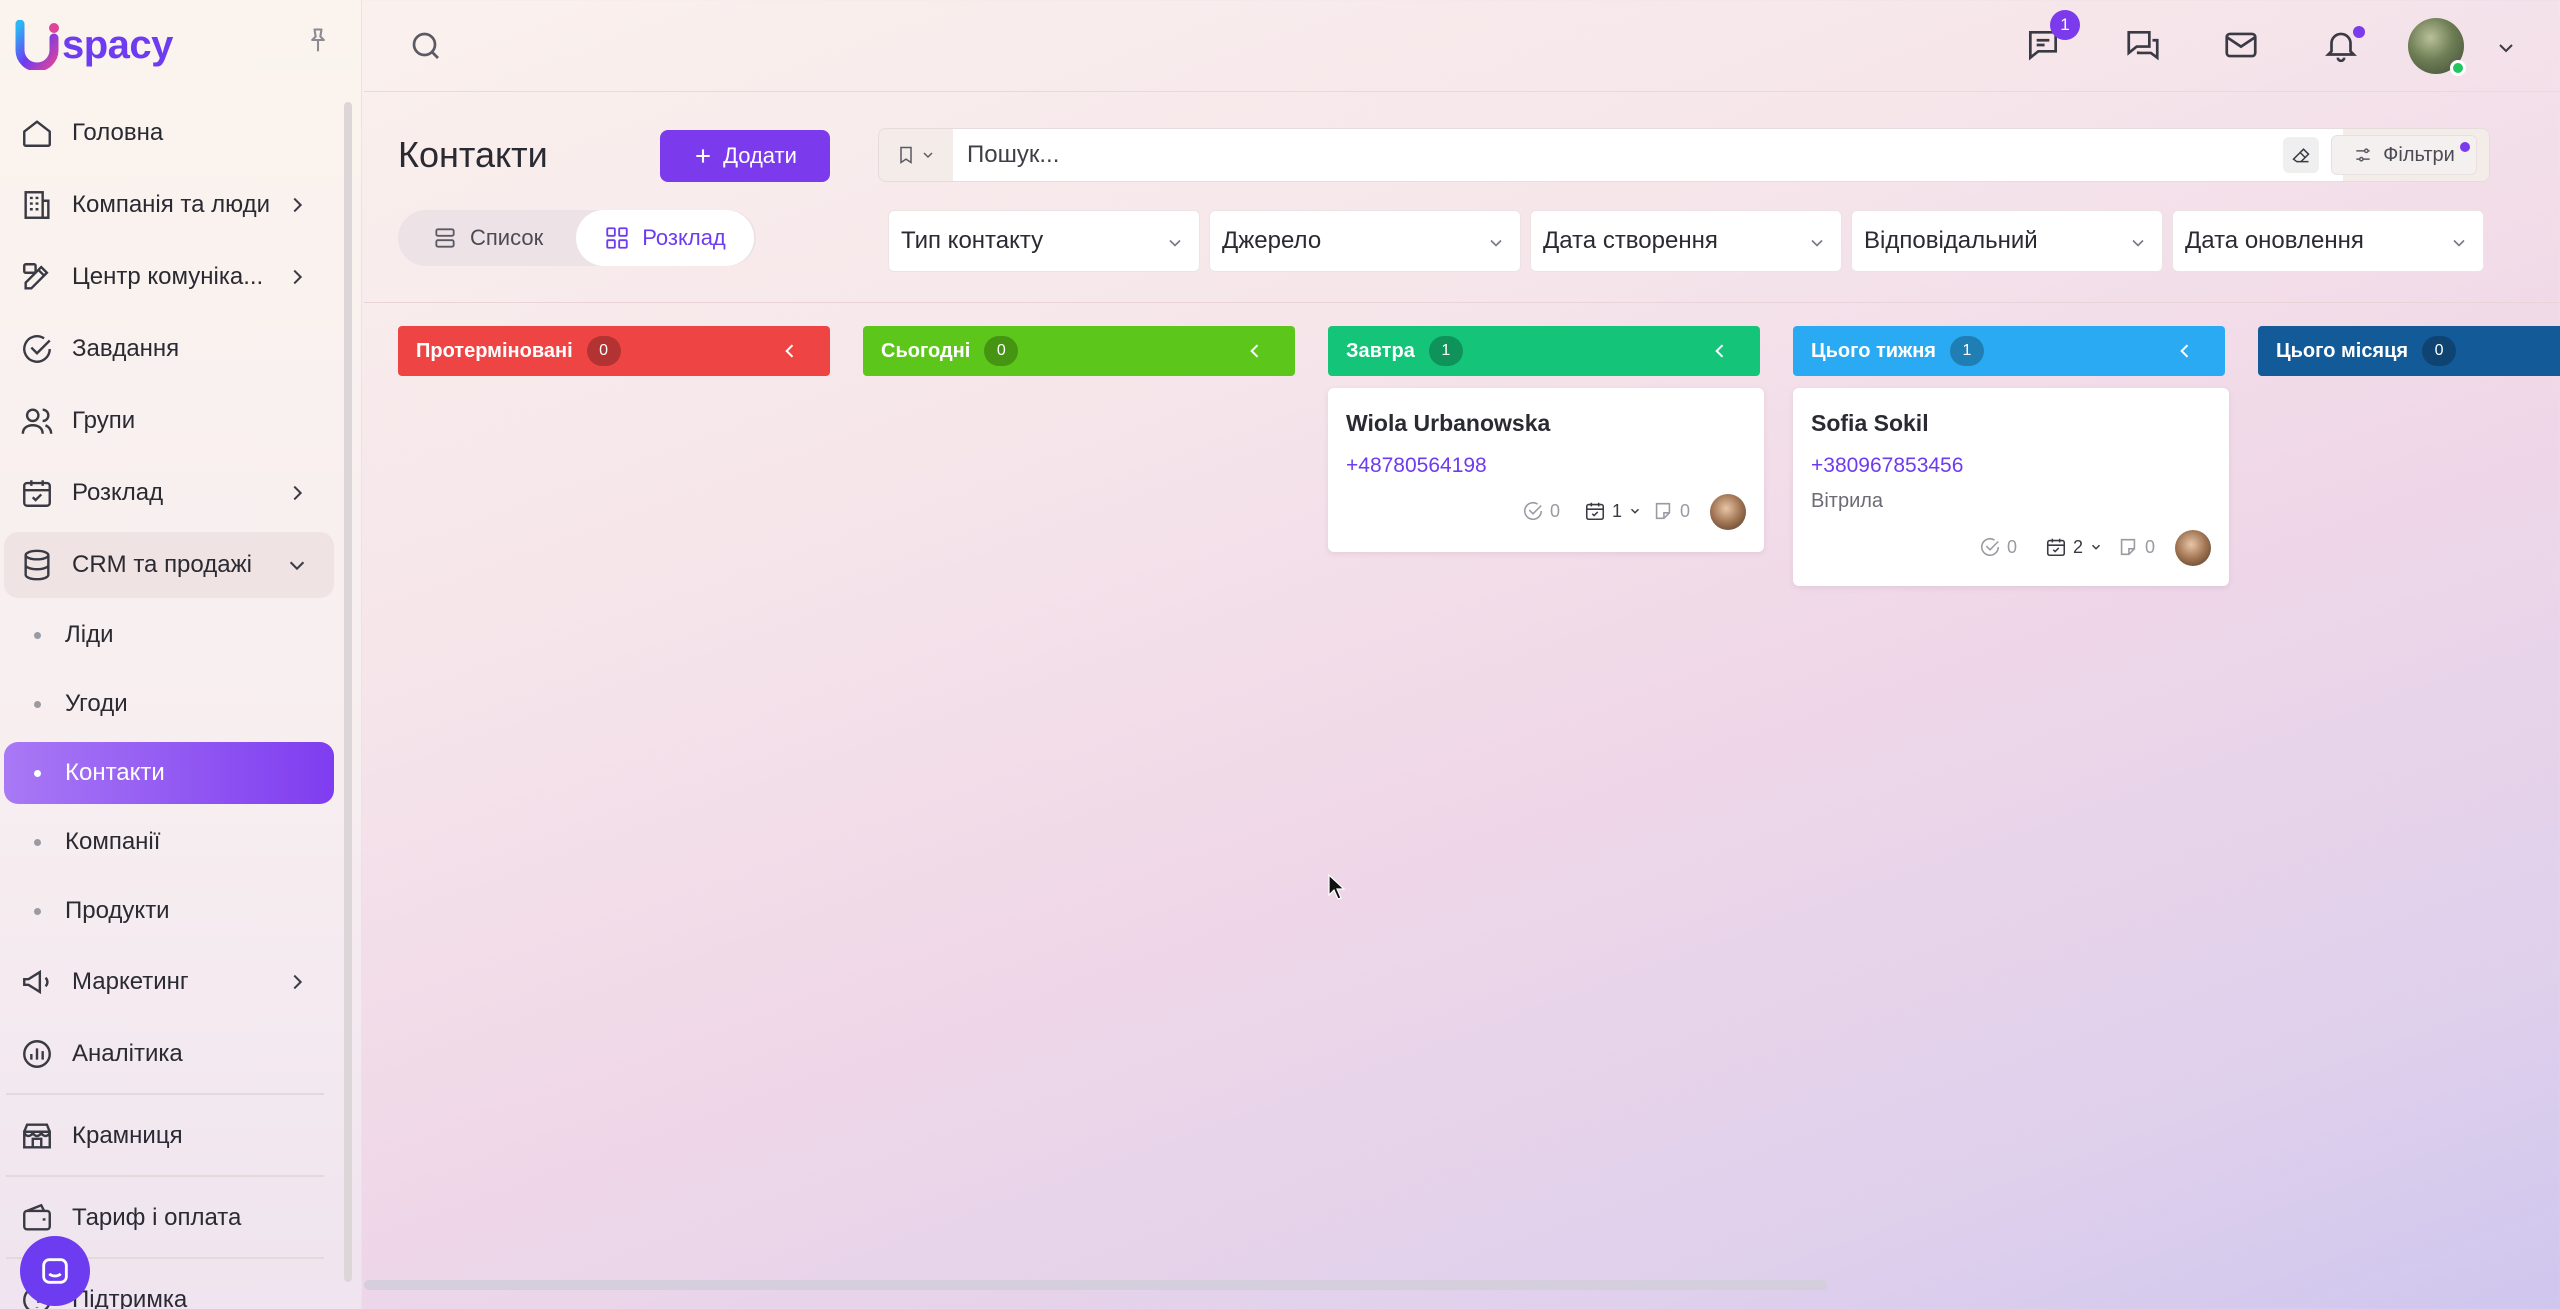 The width and height of the screenshot is (2560, 1309). I want to click on contact-phone: +48780564198, so click(1416, 466).